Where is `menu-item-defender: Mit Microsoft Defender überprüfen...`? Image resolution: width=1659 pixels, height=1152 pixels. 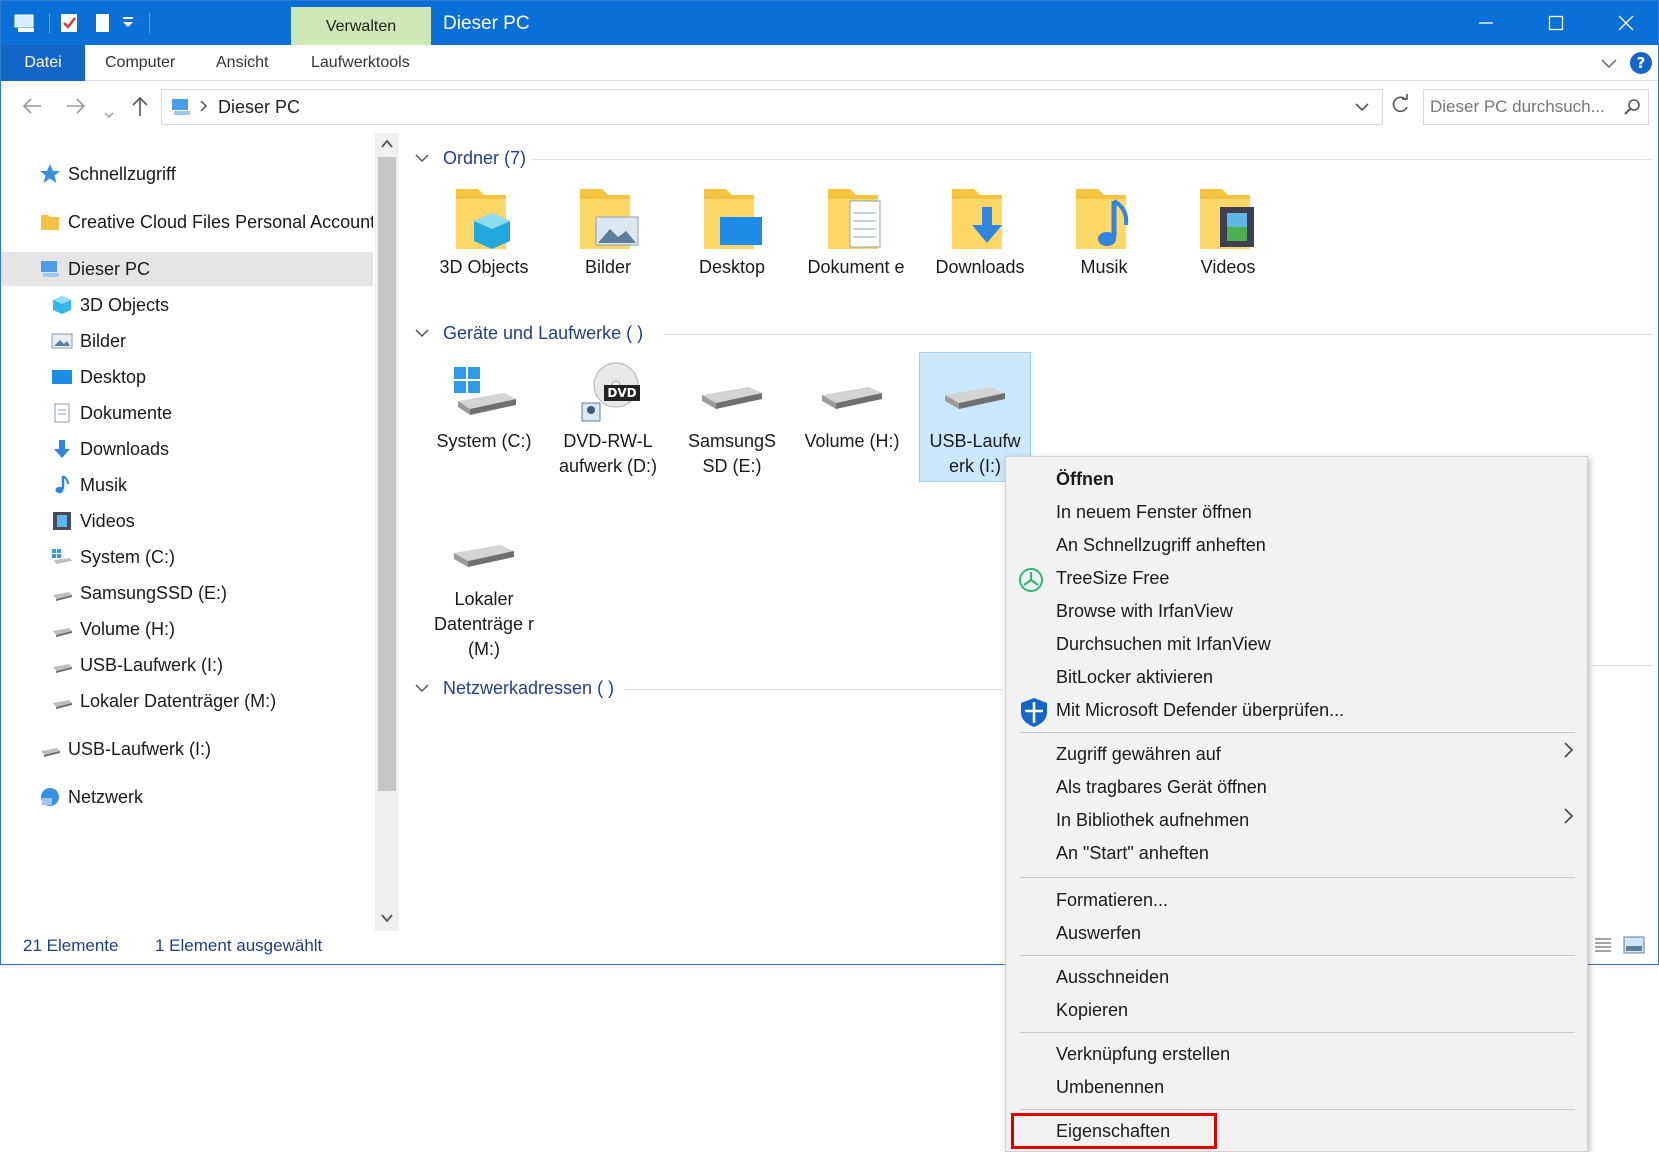 menu-item-defender: Mit Microsoft Defender überprüfen... is located at coordinates (1297, 710).